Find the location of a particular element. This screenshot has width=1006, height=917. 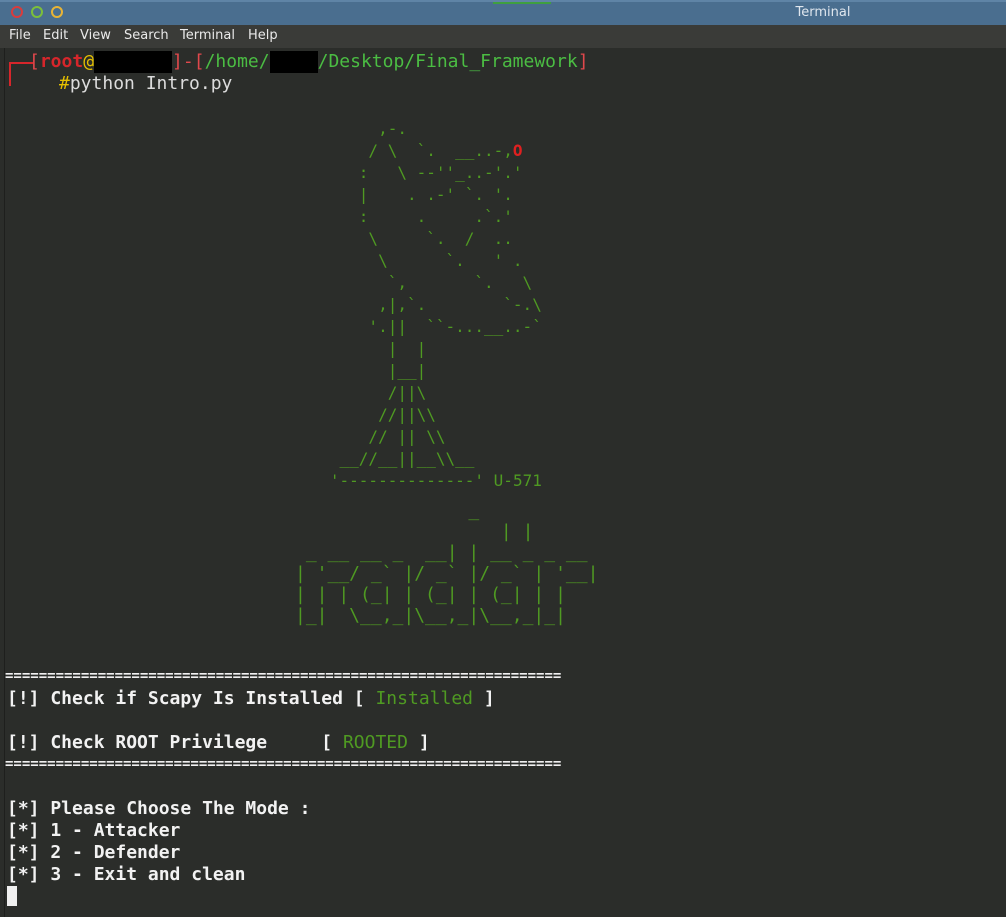

art-line: / \ `. __..-,O is located at coordinates (421, 151).